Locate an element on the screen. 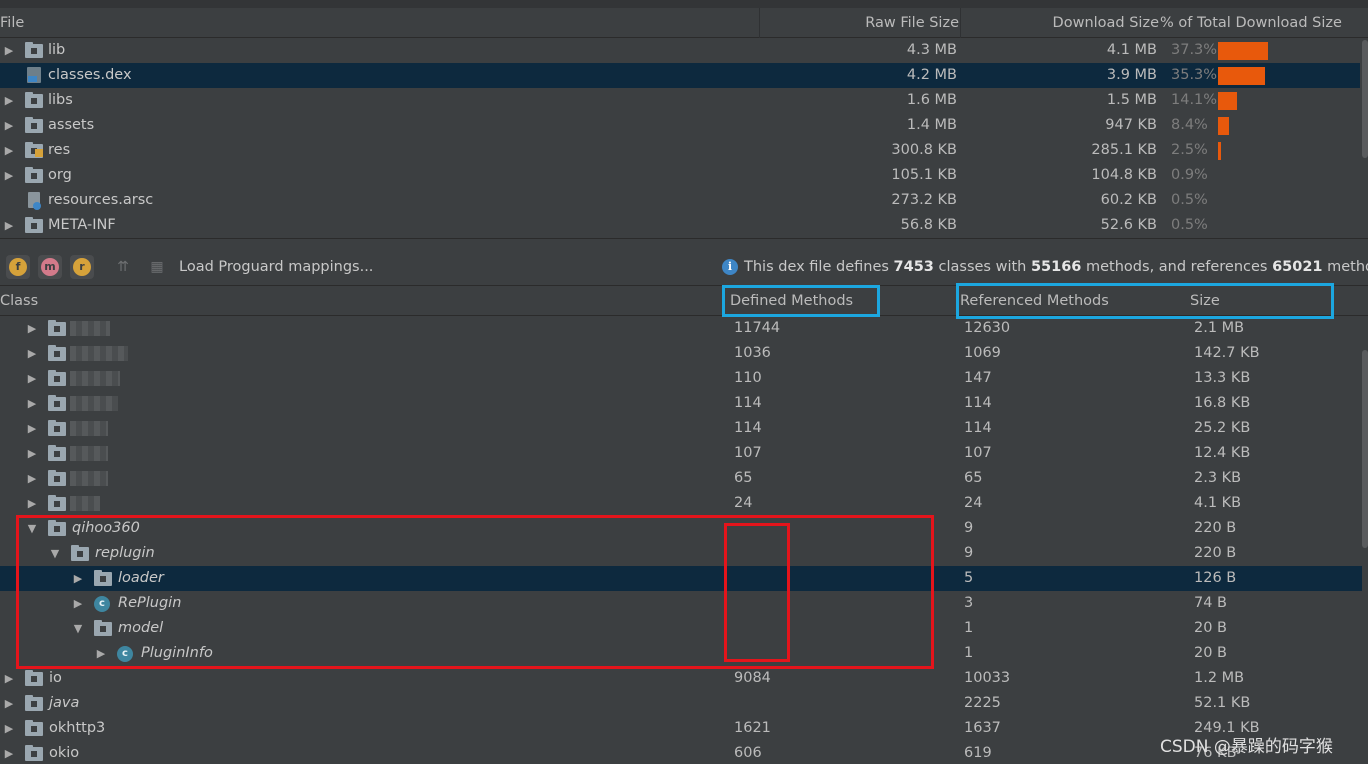 The width and height of the screenshot is (1368, 764). referenced-methods-value: 65 is located at coordinates (973, 478).